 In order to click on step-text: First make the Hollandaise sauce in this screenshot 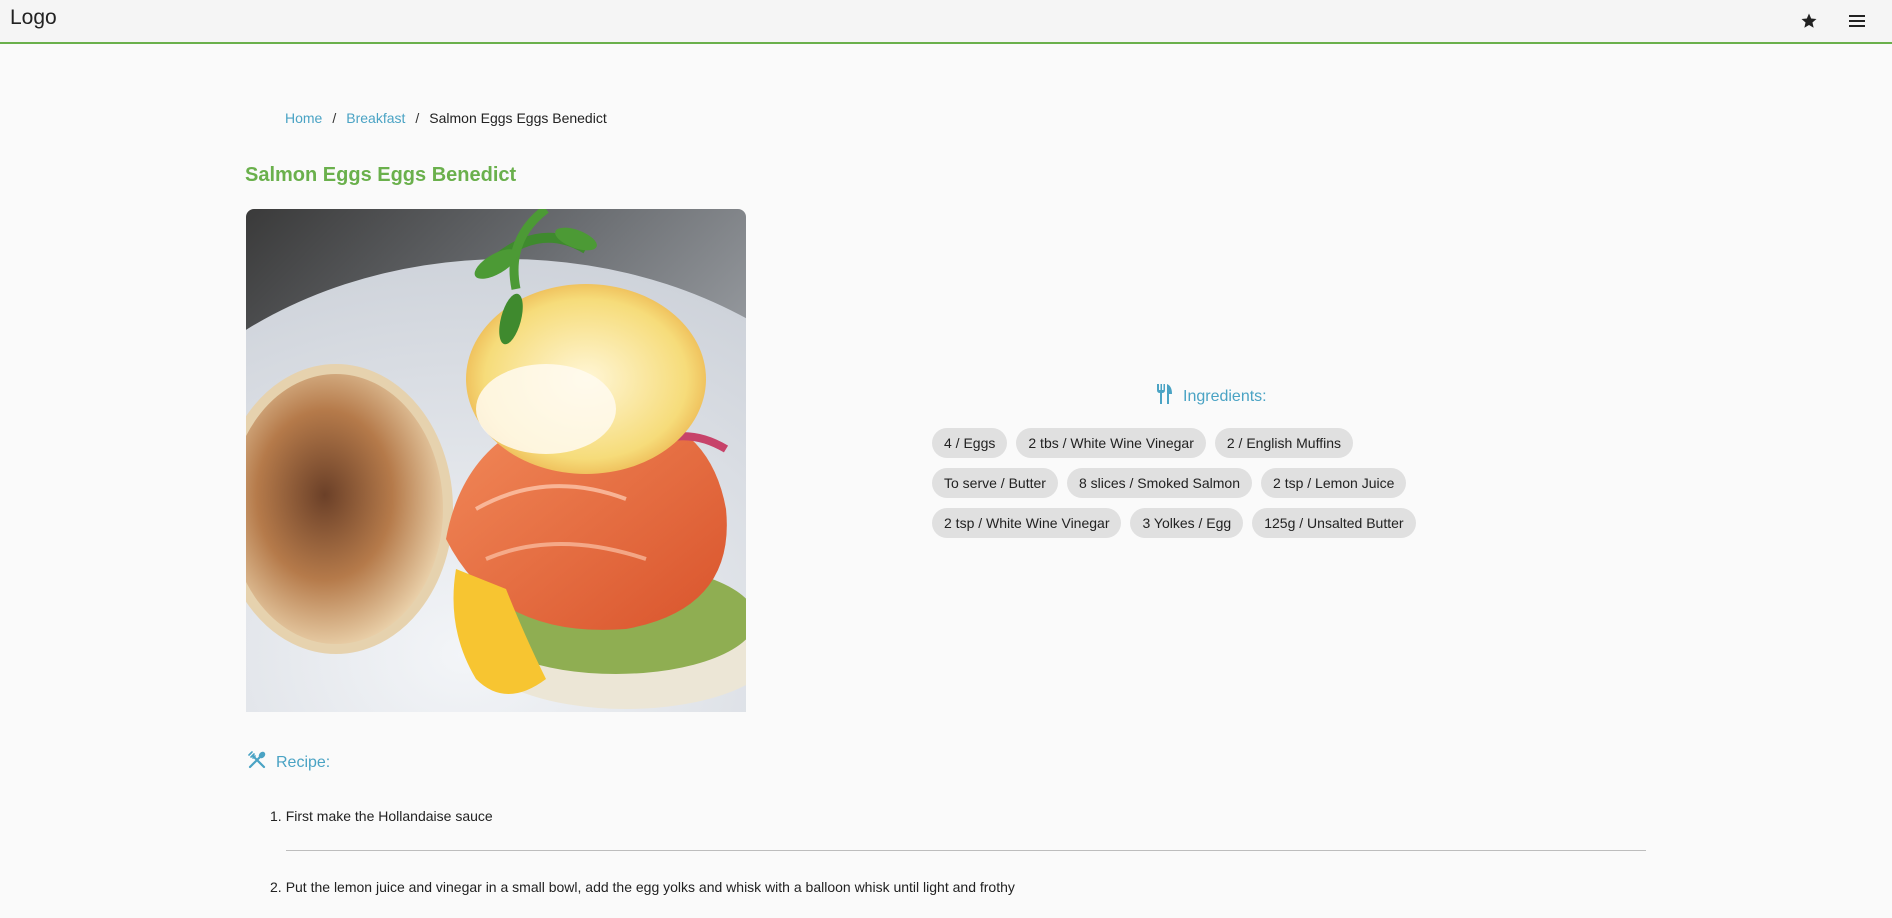, I will do `click(389, 816)`.